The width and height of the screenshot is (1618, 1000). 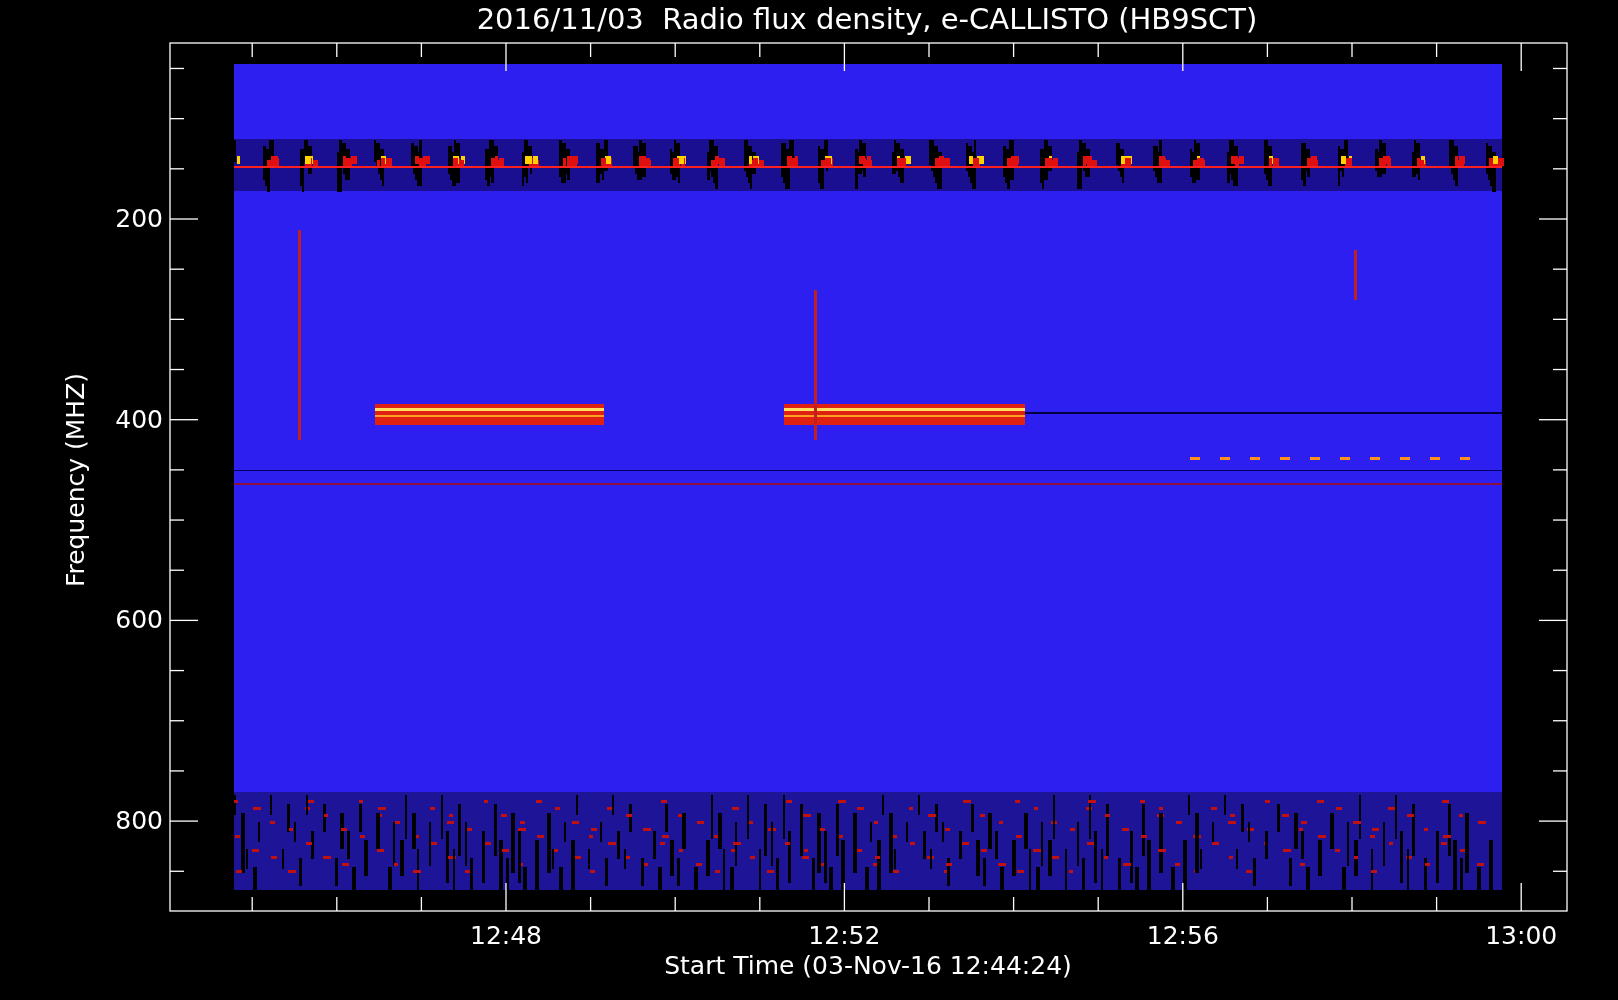 I want to click on tick-label: 800, so click(x=139, y=821).